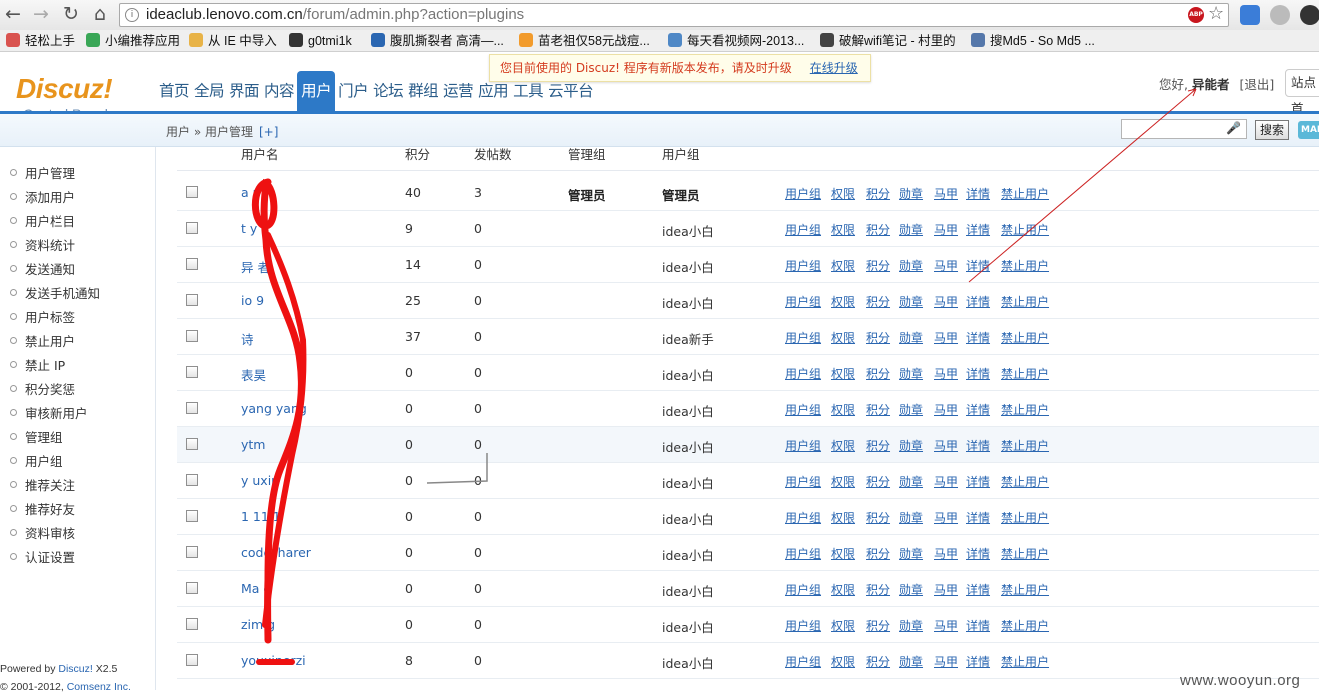  I want to click on username-link: a n, so click(251, 192).